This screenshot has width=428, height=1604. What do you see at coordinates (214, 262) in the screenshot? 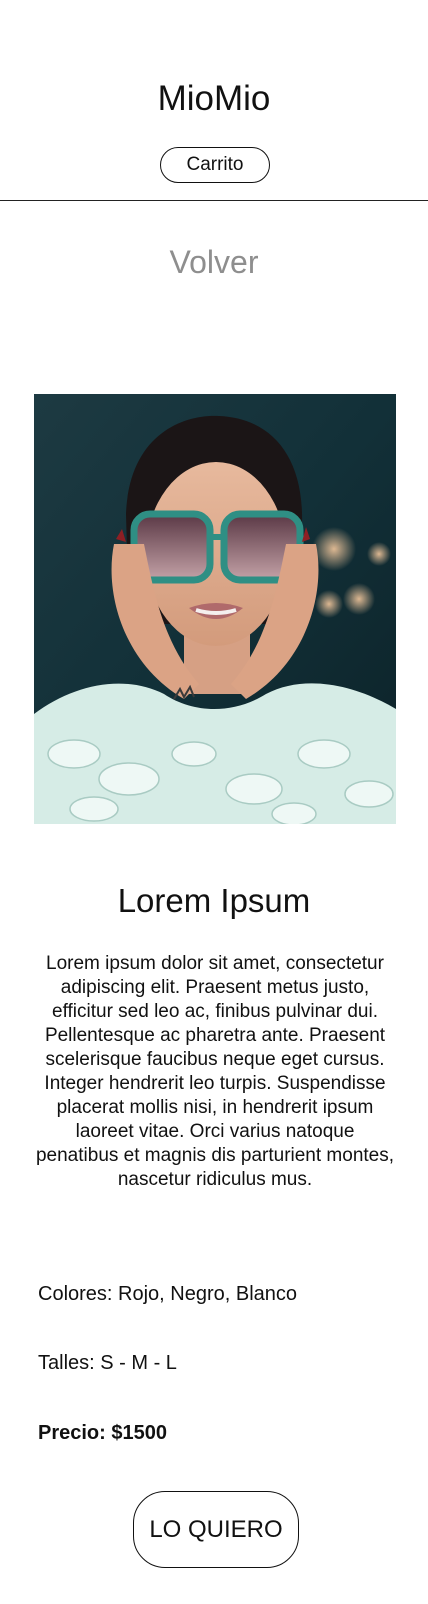
I see `back-link: Volver` at bounding box center [214, 262].